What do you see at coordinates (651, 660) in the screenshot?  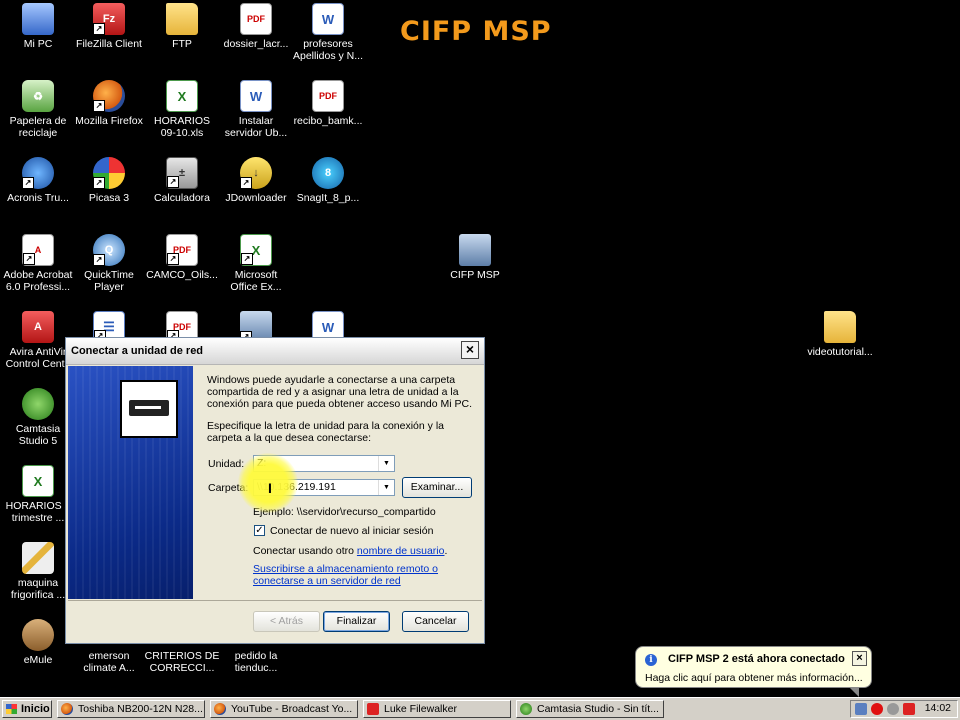 I see `info-icon: i` at bounding box center [651, 660].